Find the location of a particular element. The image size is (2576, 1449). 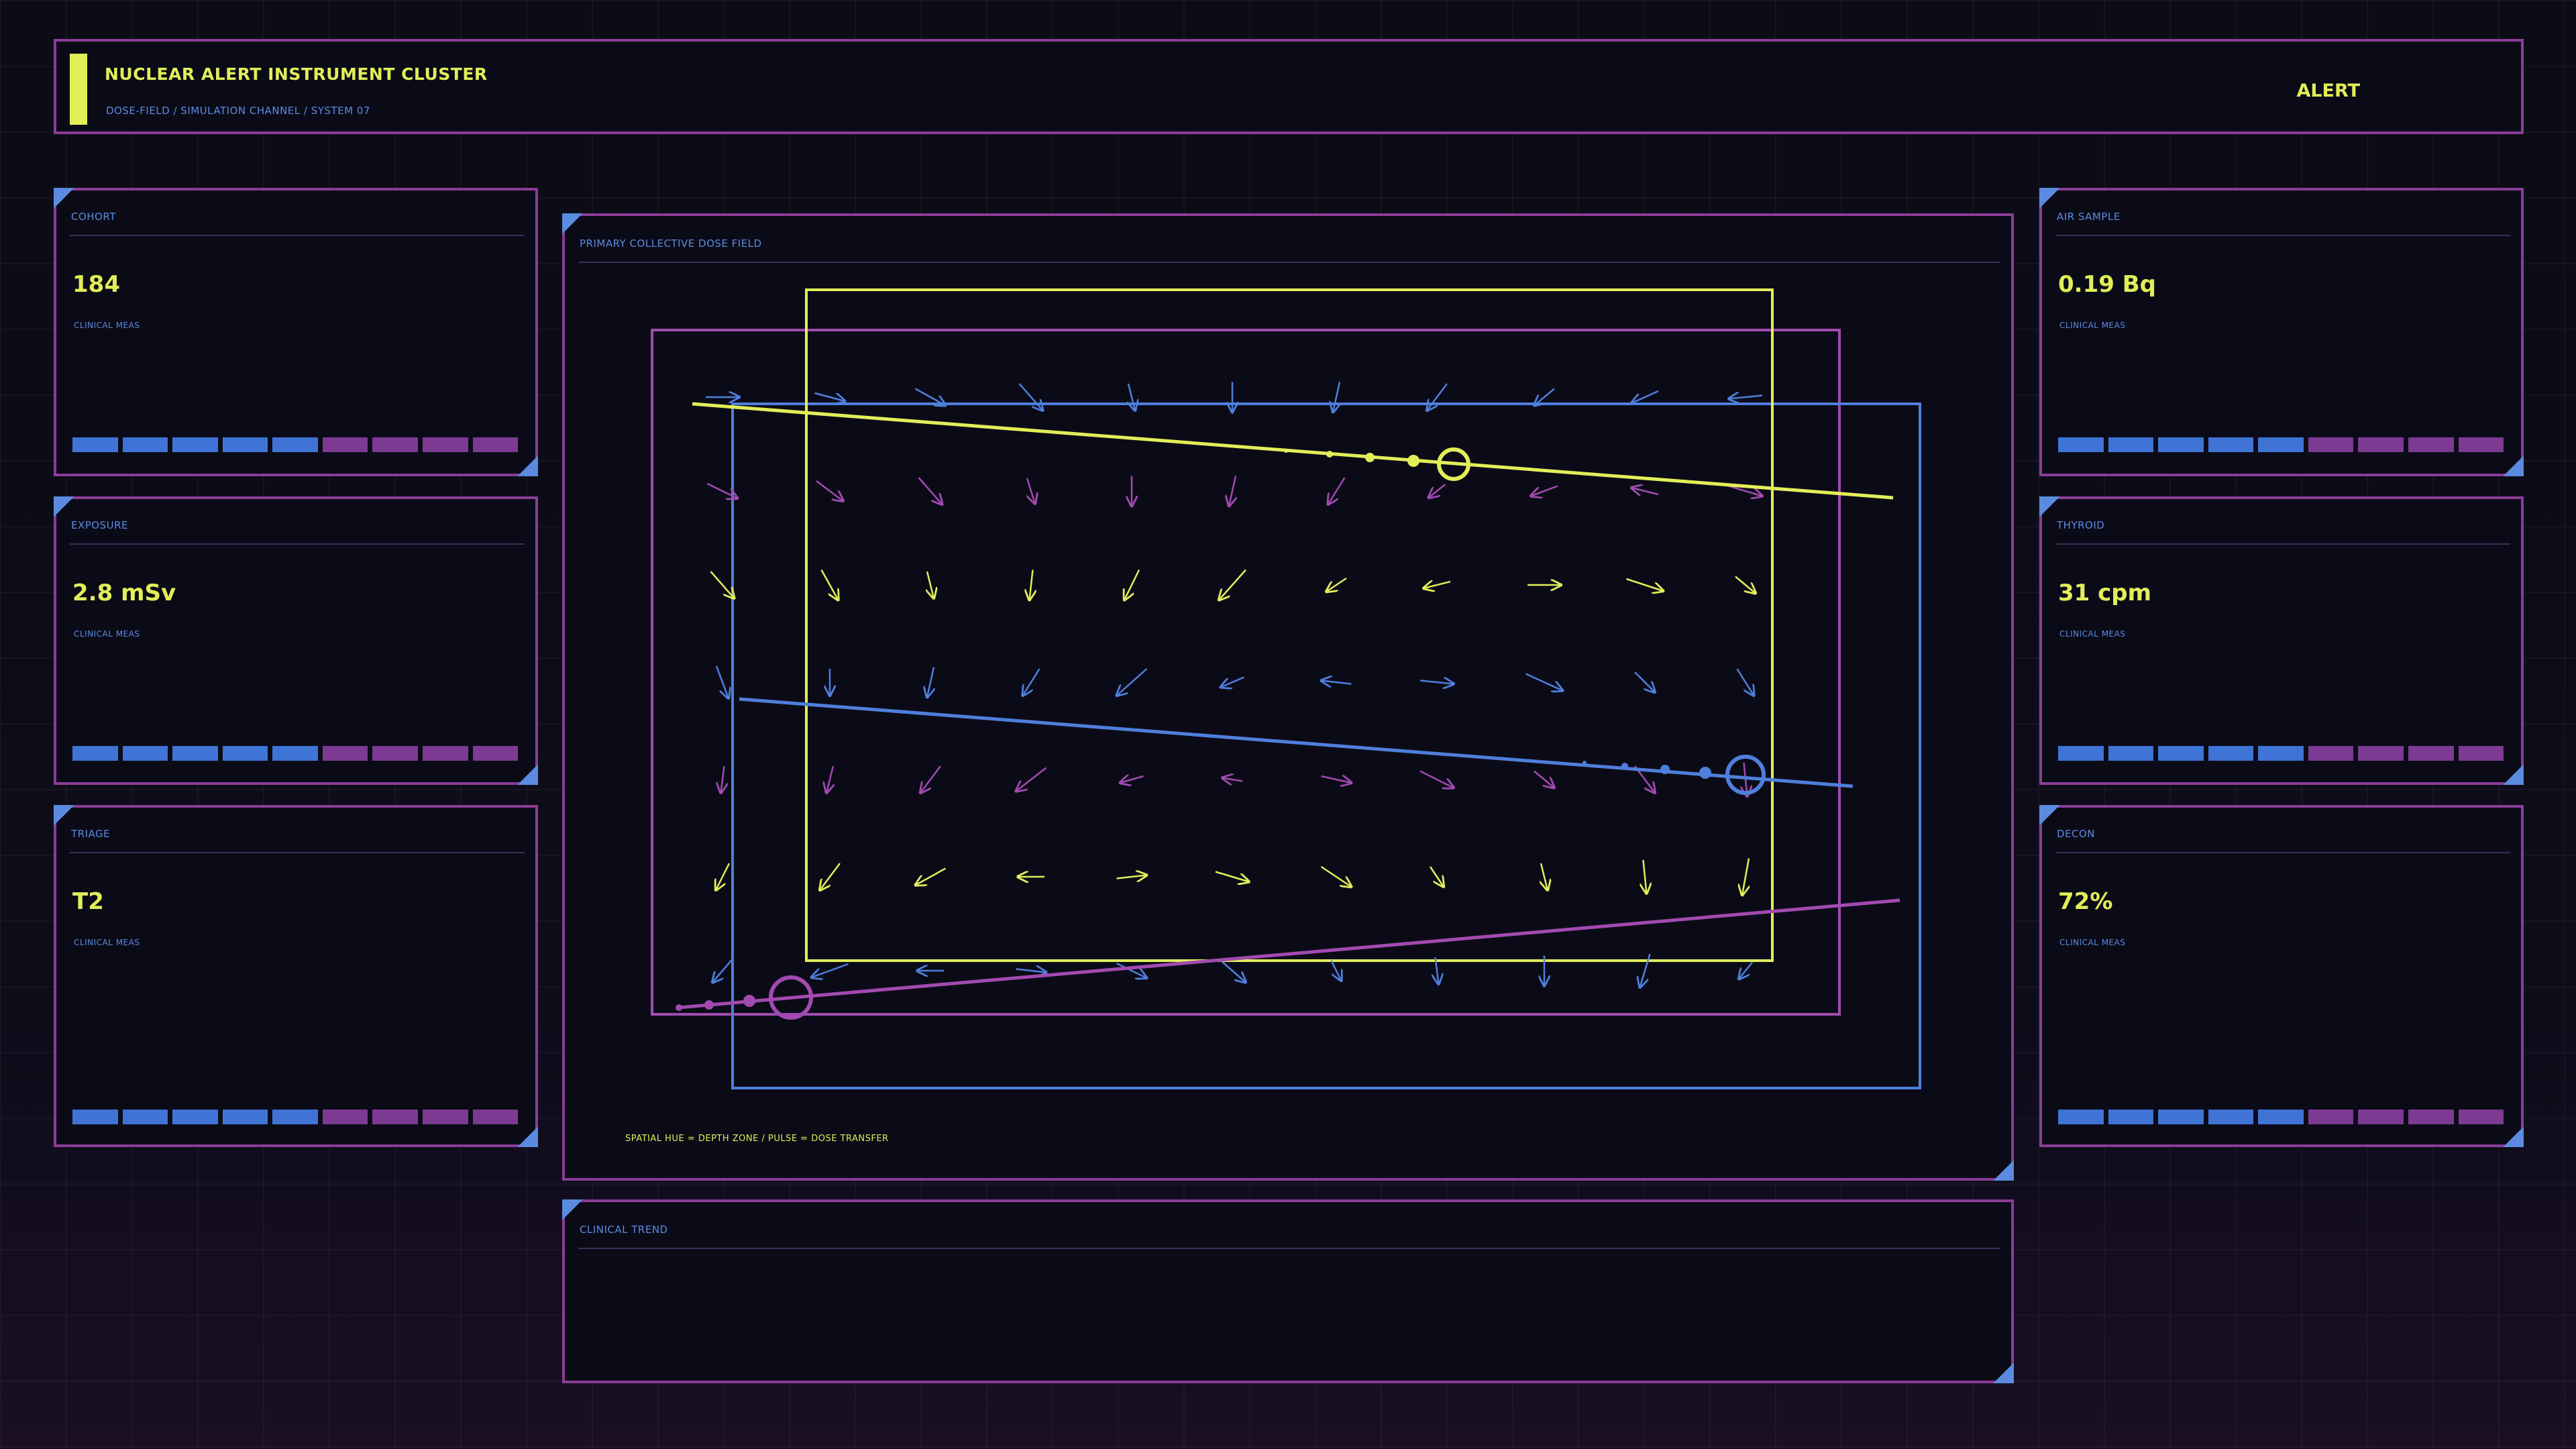

track-line-yellow is located at coordinates (1293, 451).